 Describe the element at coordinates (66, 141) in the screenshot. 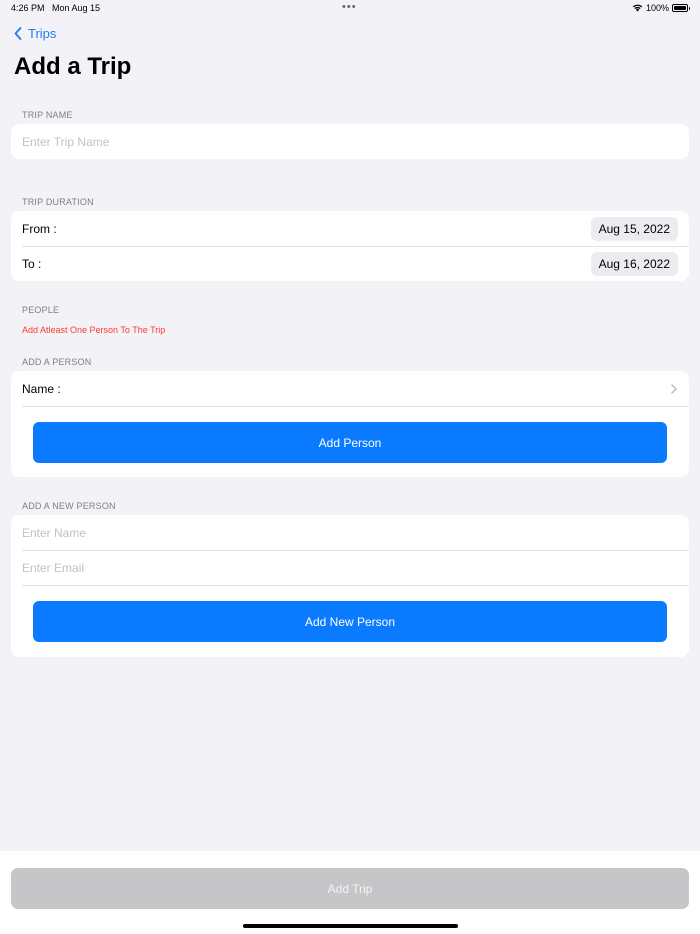

I see `trip-name-placeholder: Enter Trip Name` at that location.